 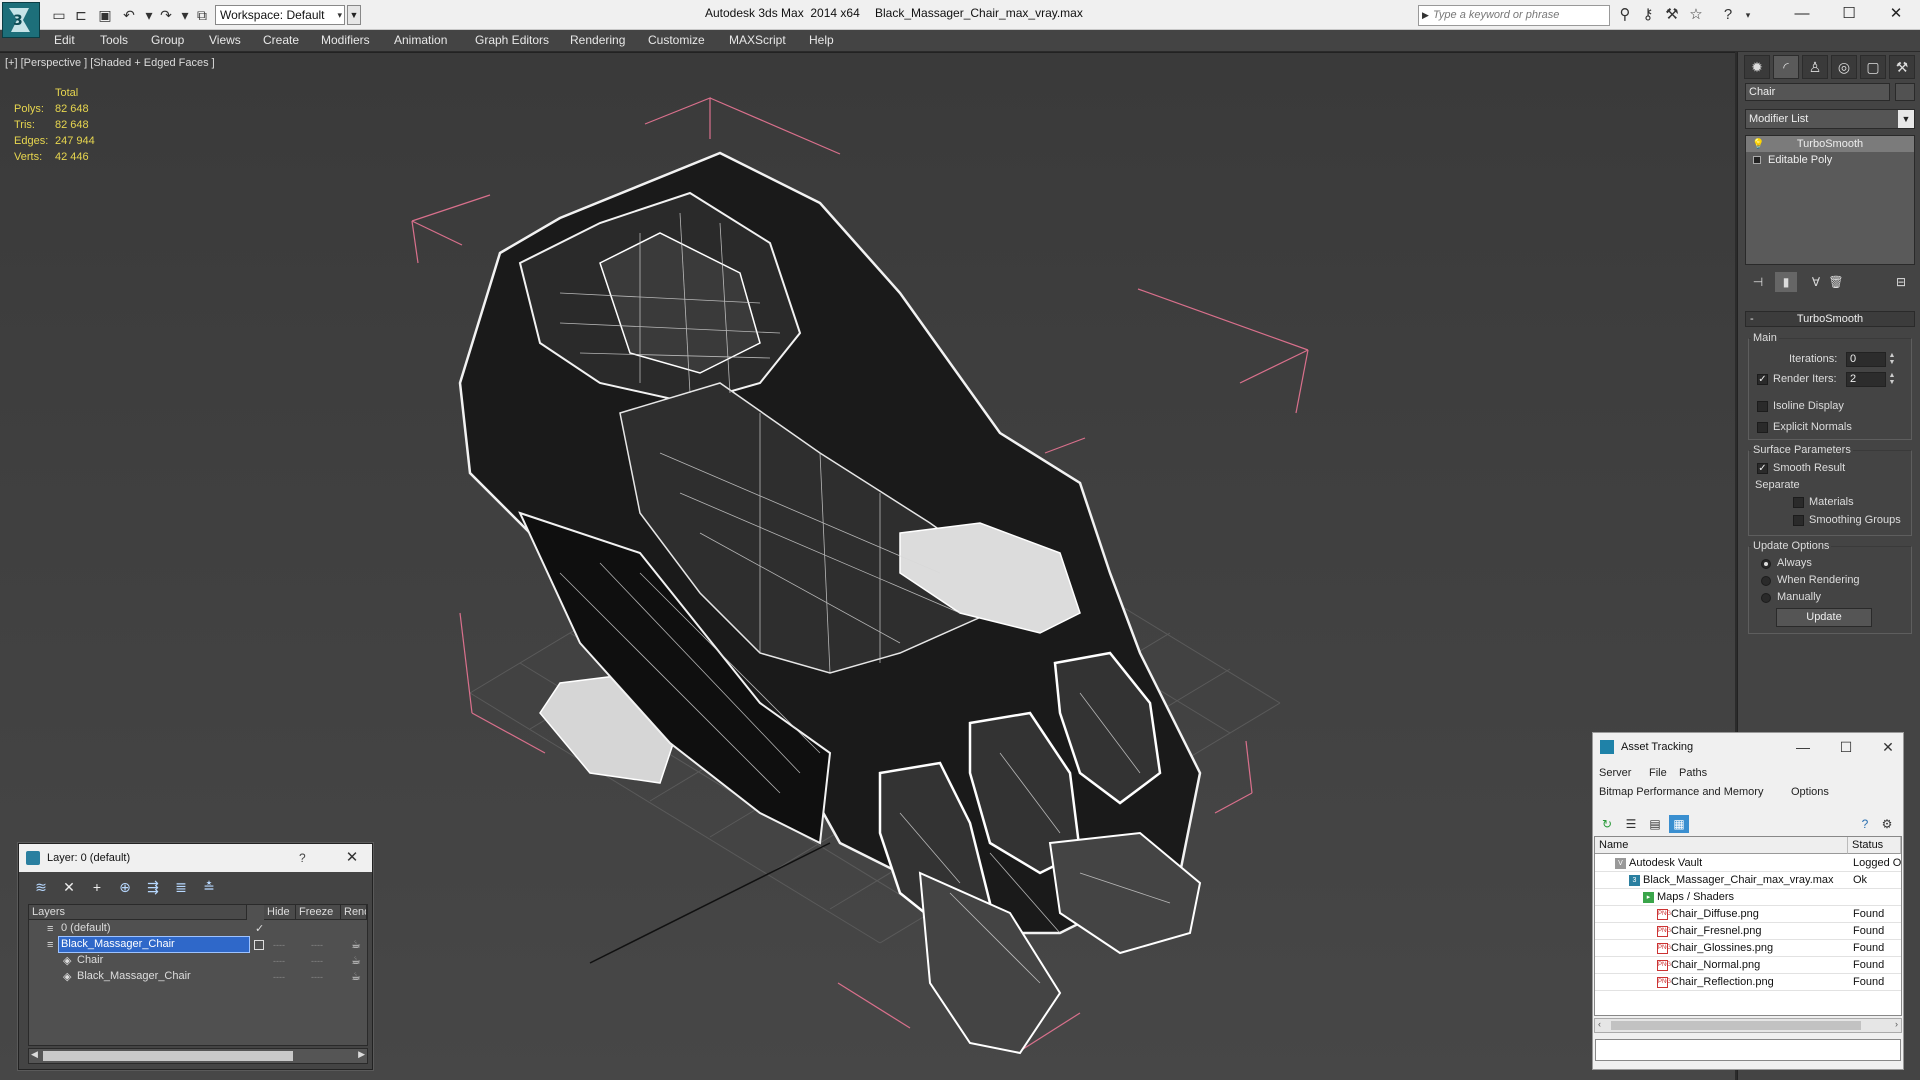 What do you see at coordinates (1816, 282) in the screenshot?
I see `make-unique-icon: ∀` at bounding box center [1816, 282].